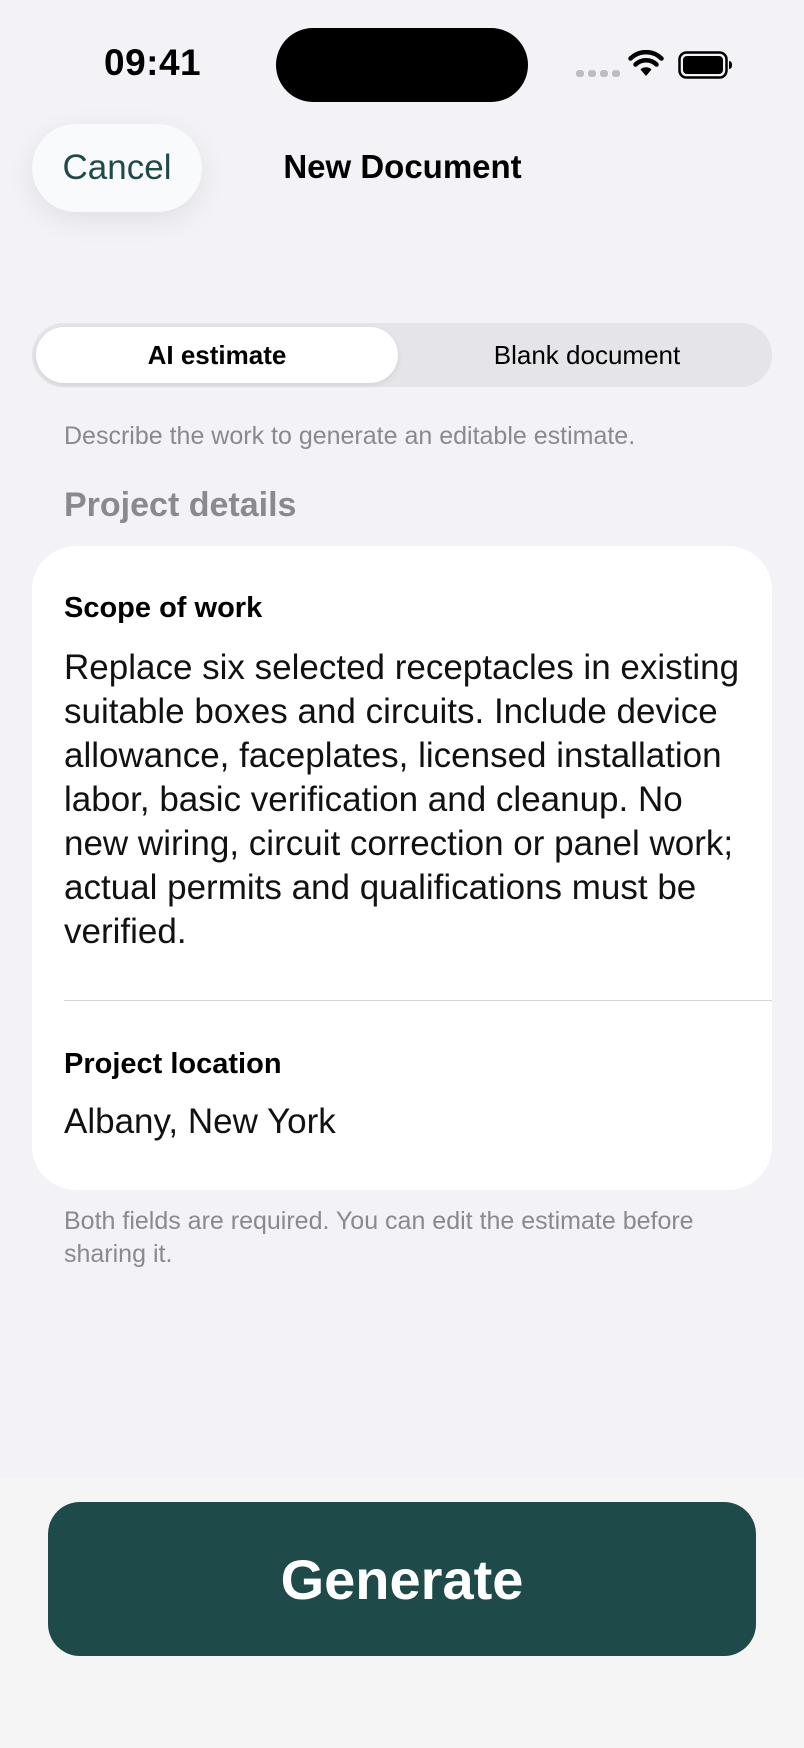  Describe the element at coordinates (173, 1064) in the screenshot. I see `project-location-label: Project location` at that location.